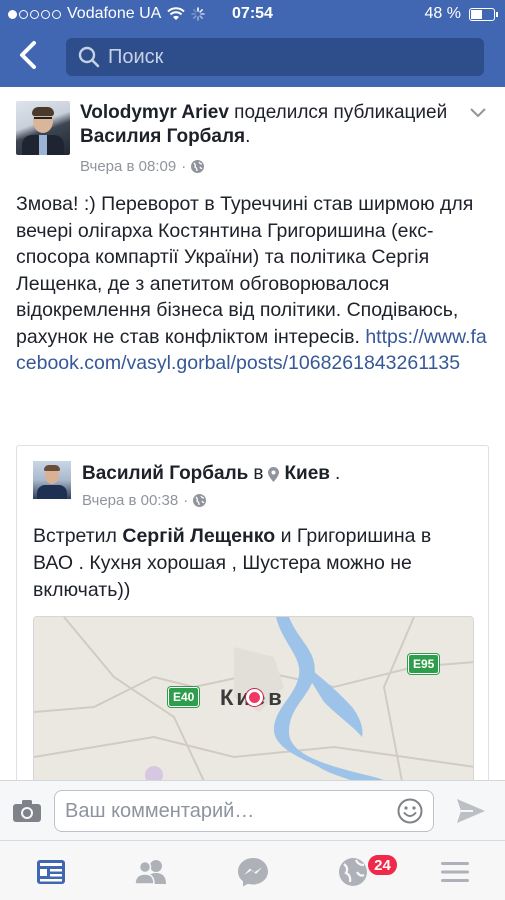 The width and height of the screenshot is (505, 900). I want to click on post-time: Вчера в 08:09, so click(128, 166).